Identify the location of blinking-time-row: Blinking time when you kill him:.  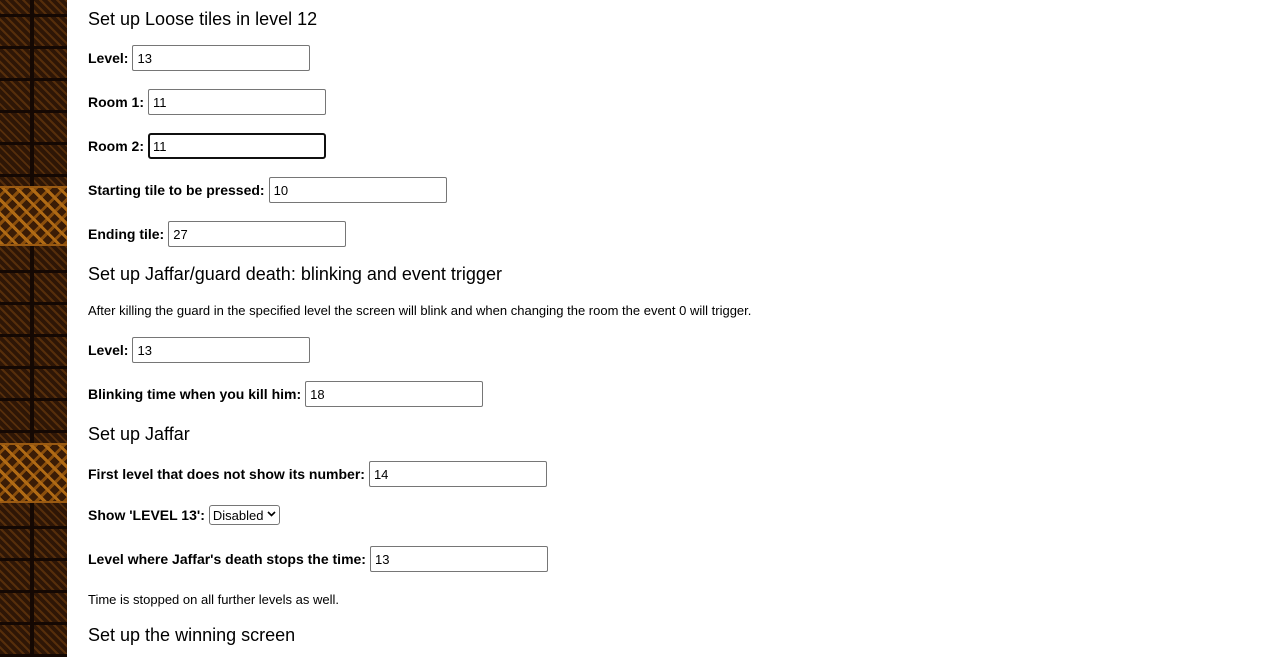
(286, 394).